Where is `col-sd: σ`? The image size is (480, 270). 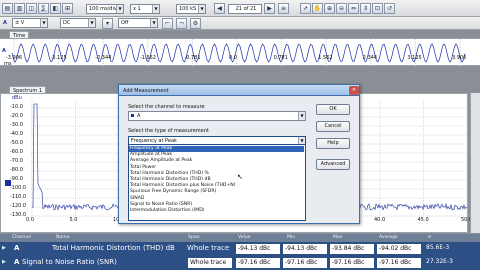 col-sd: σ is located at coordinates (429, 237).